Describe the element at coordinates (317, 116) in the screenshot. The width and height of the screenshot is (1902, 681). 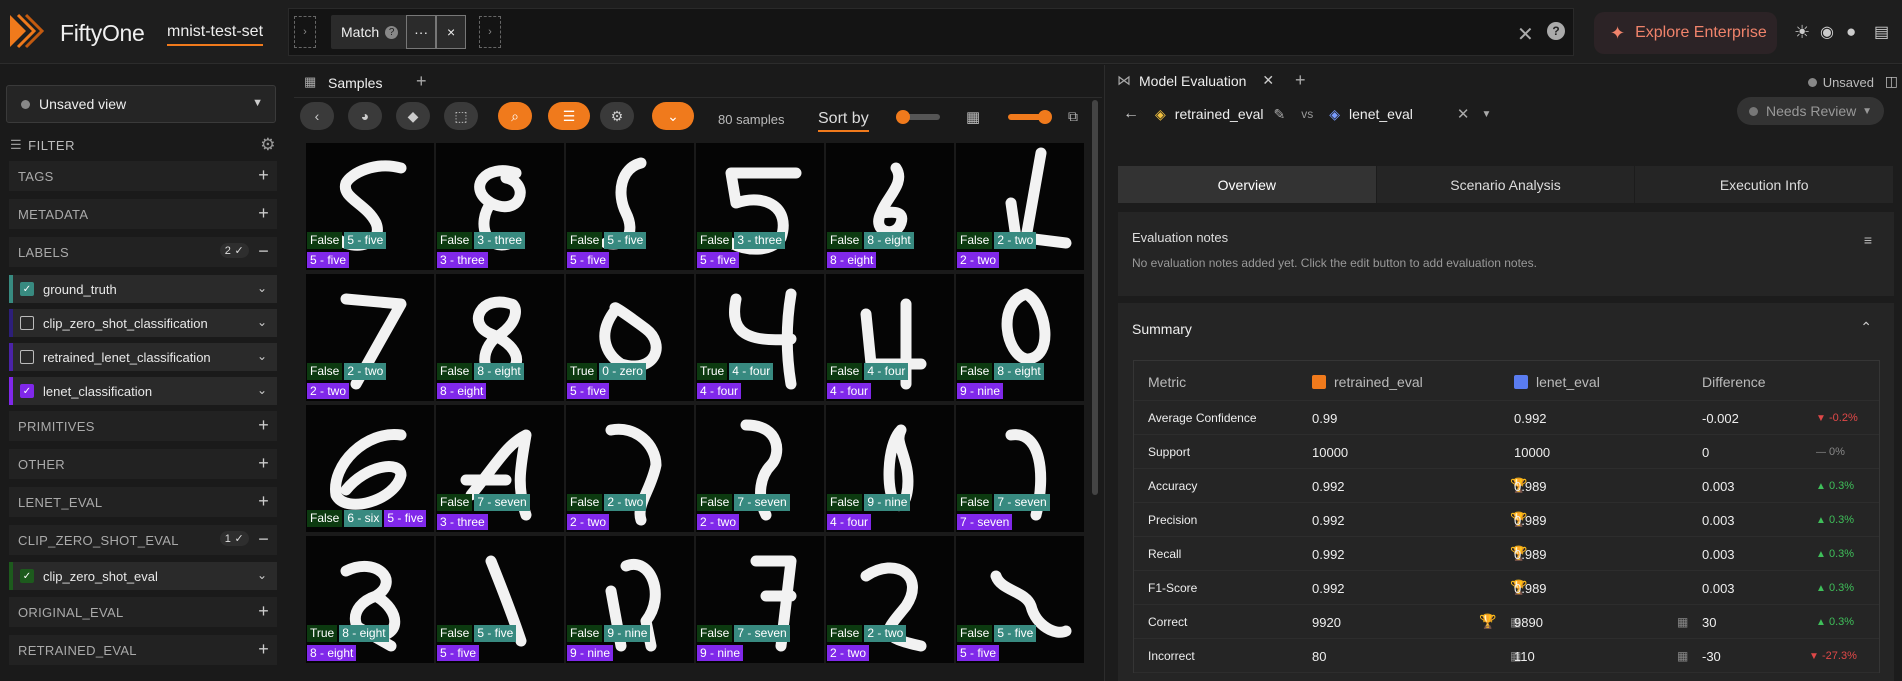
I see `sidebar-toggle-chevron-icon: ‹` at that location.